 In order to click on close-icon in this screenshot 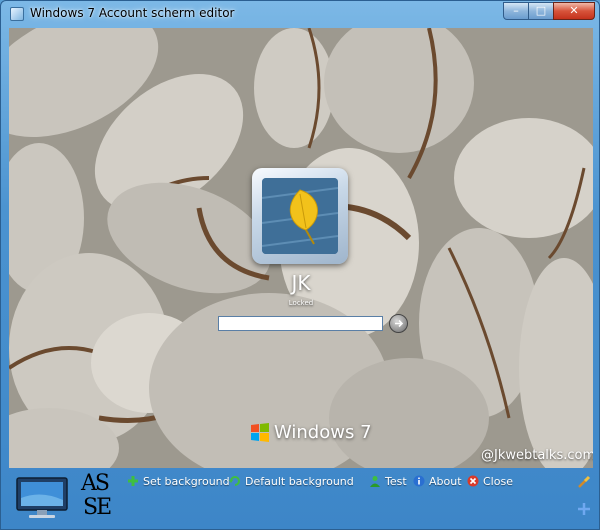, I will do `click(473, 481)`.